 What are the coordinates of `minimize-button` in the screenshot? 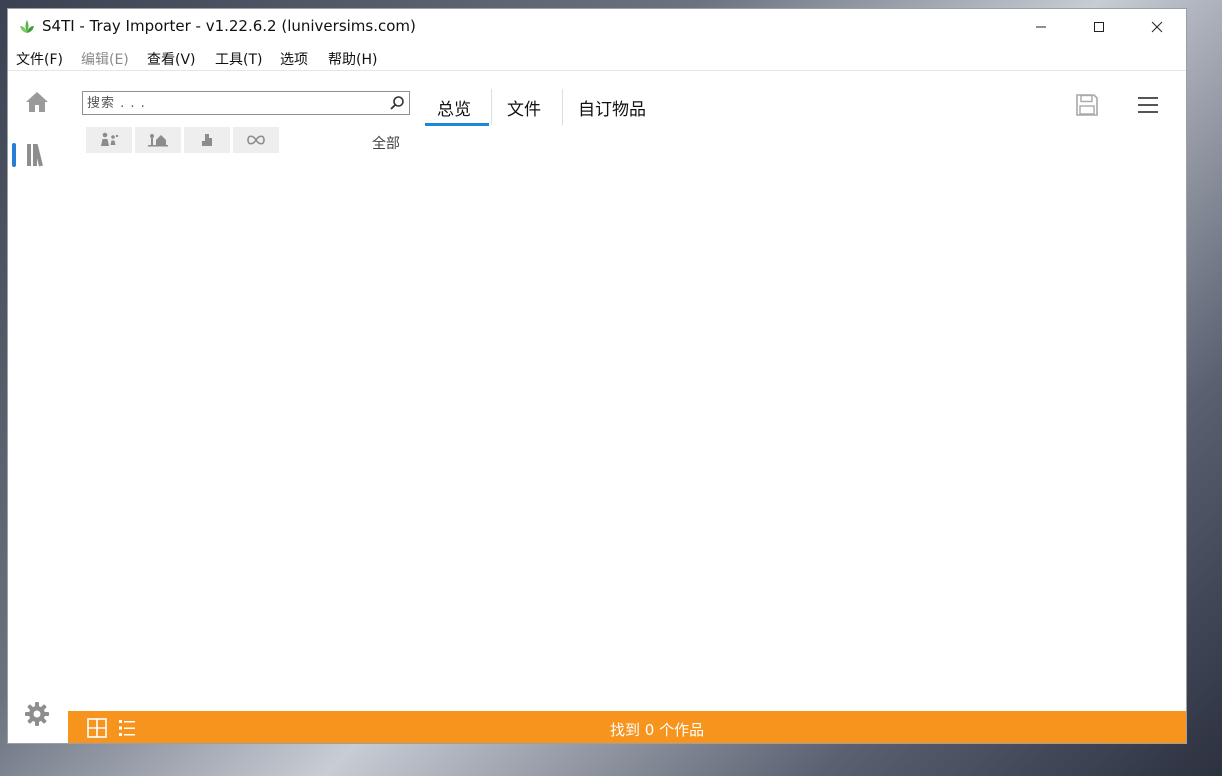 It's located at (1041, 27).